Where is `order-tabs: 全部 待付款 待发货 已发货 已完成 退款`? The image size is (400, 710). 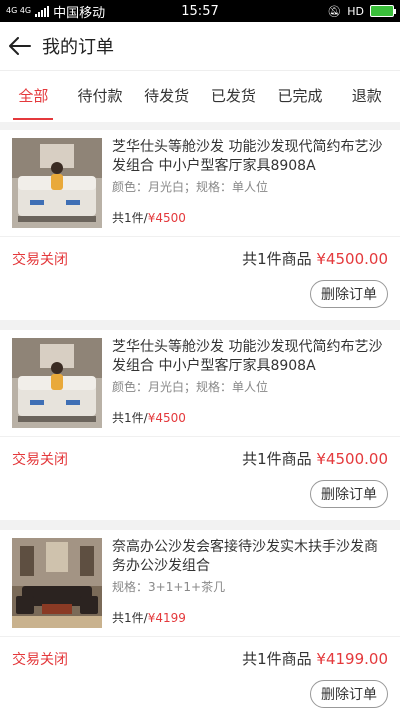 order-tabs: 全部 待付款 待发货 已发货 已完成 退款 is located at coordinates (200, 96).